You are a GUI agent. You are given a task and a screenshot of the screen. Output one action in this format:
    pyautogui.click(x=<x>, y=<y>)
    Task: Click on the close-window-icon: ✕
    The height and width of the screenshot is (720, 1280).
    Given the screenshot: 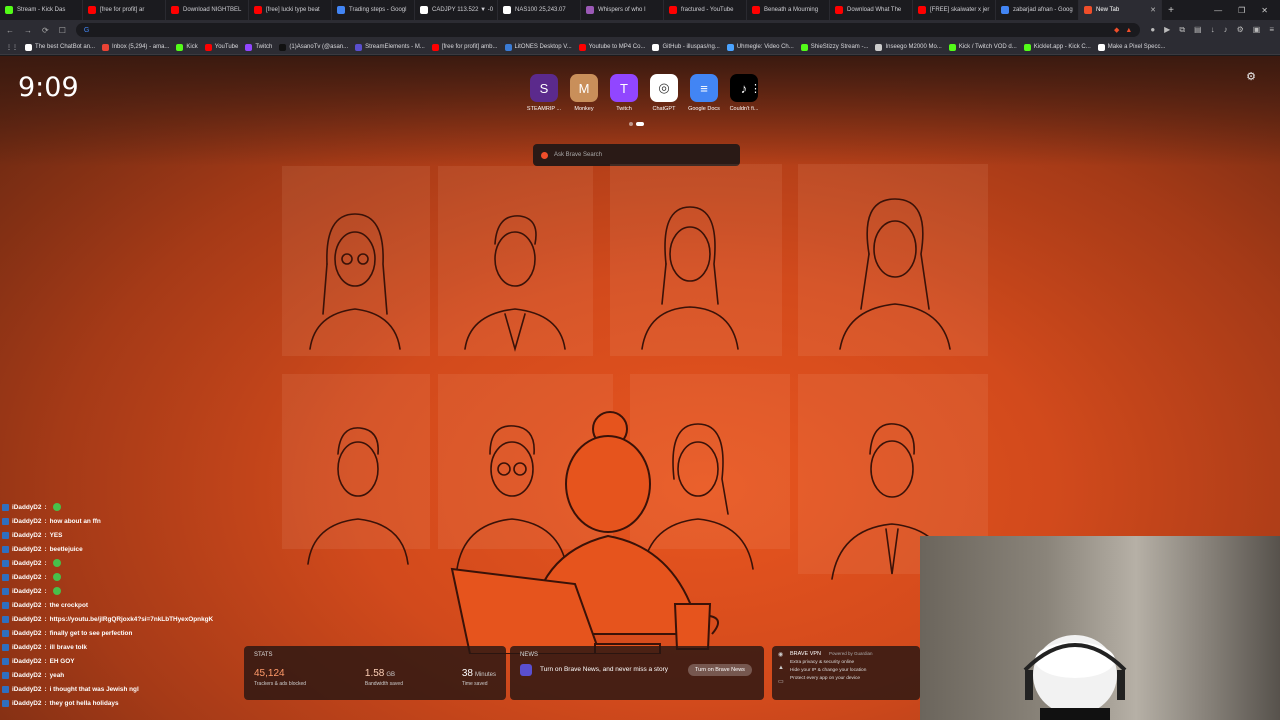 What is the action you would take?
    pyautogui.click(x=1264, y=10)
    